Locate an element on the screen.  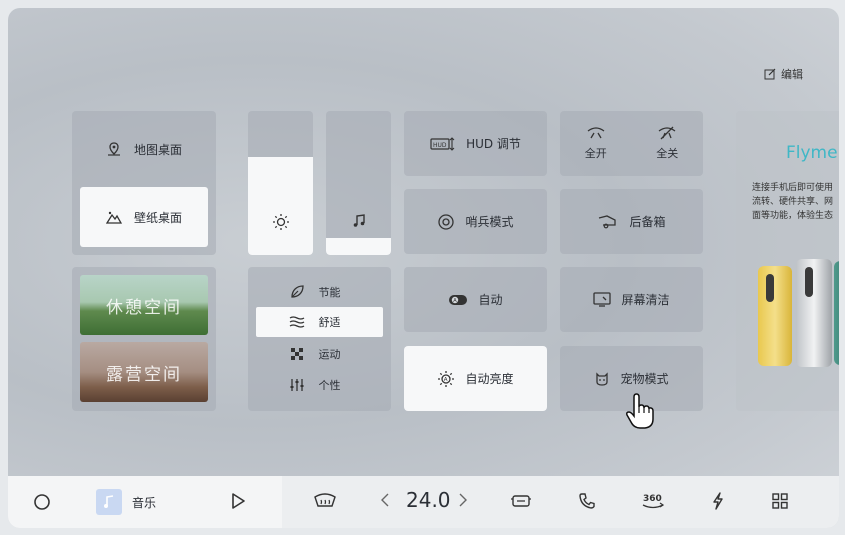
temp-increase-button is located at coordinates (463, 500).